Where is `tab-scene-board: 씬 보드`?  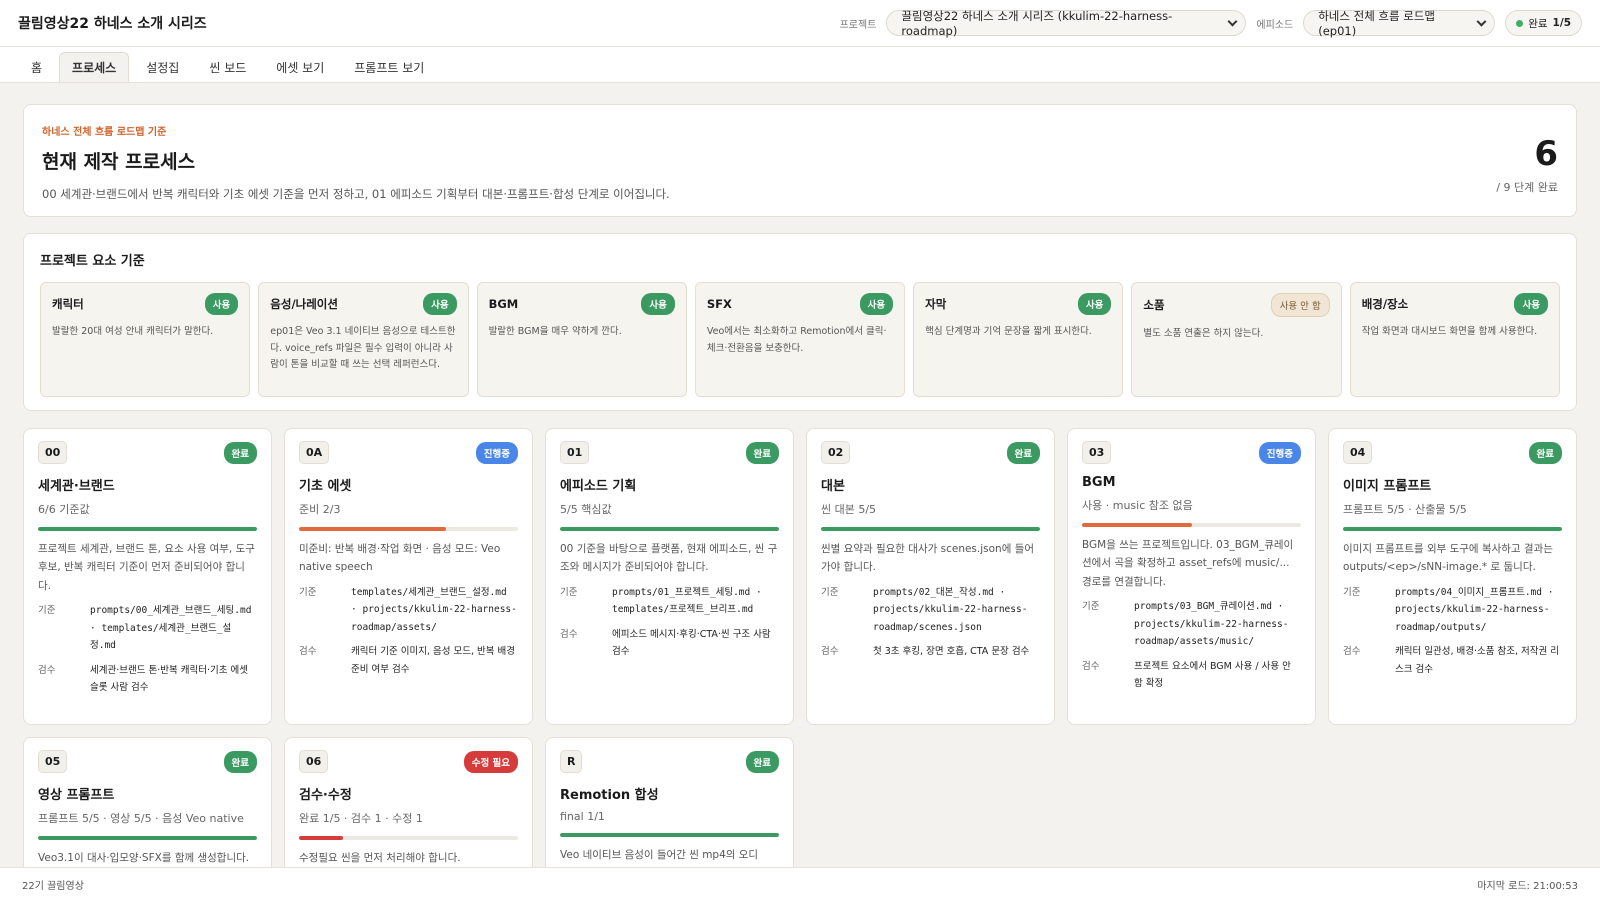 tab-scene-board: 씬 보드 is located at coordinates (227, 67).